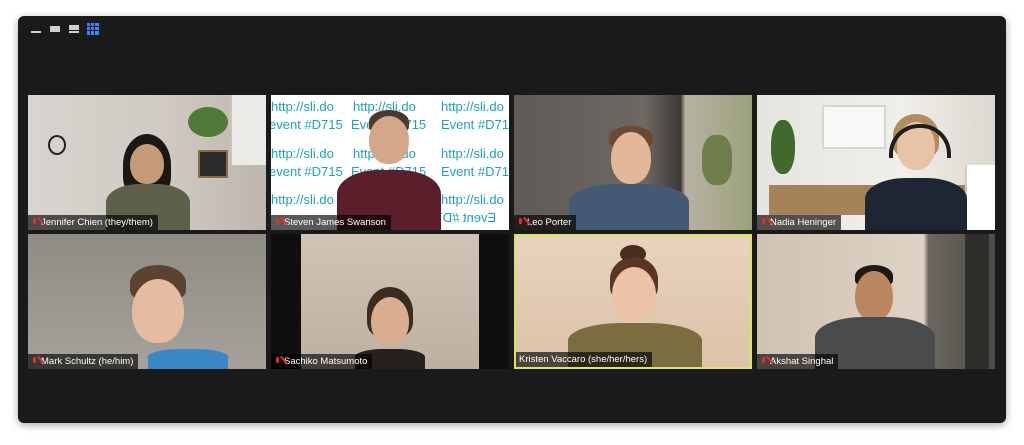  I want to click on participant-tile-sachiko-matsumoto: Sachiko Matsumoto, so click(390, 301).